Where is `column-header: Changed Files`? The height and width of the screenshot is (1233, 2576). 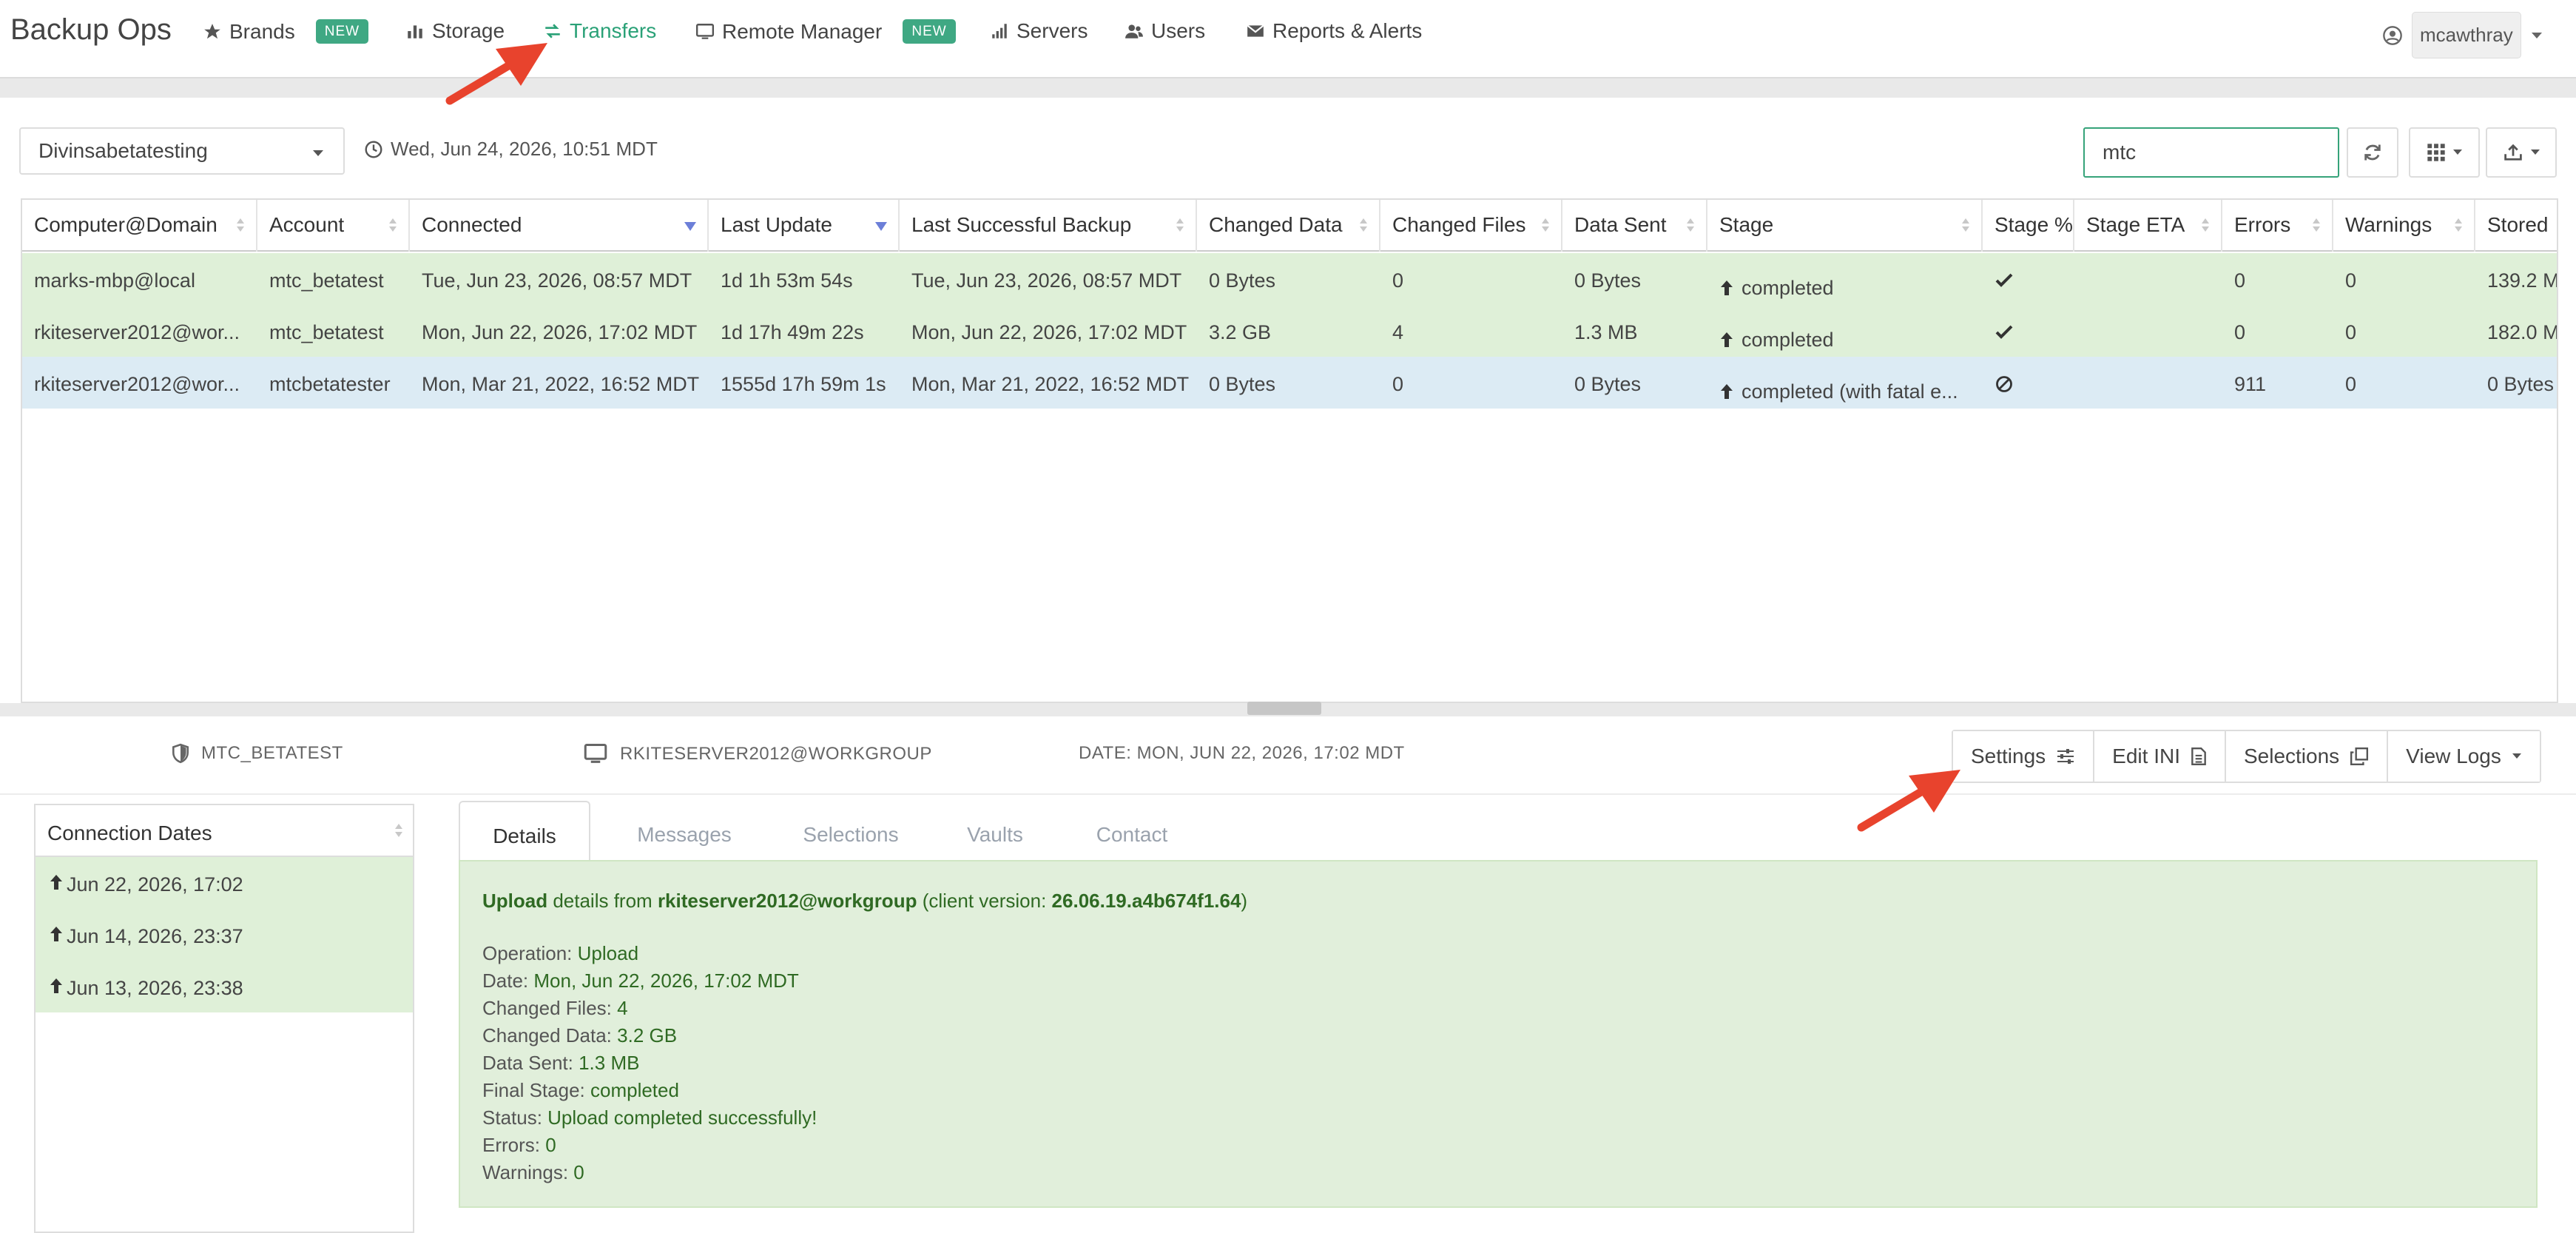
column-header: Changed Files is located at coordinates (1471, 226).